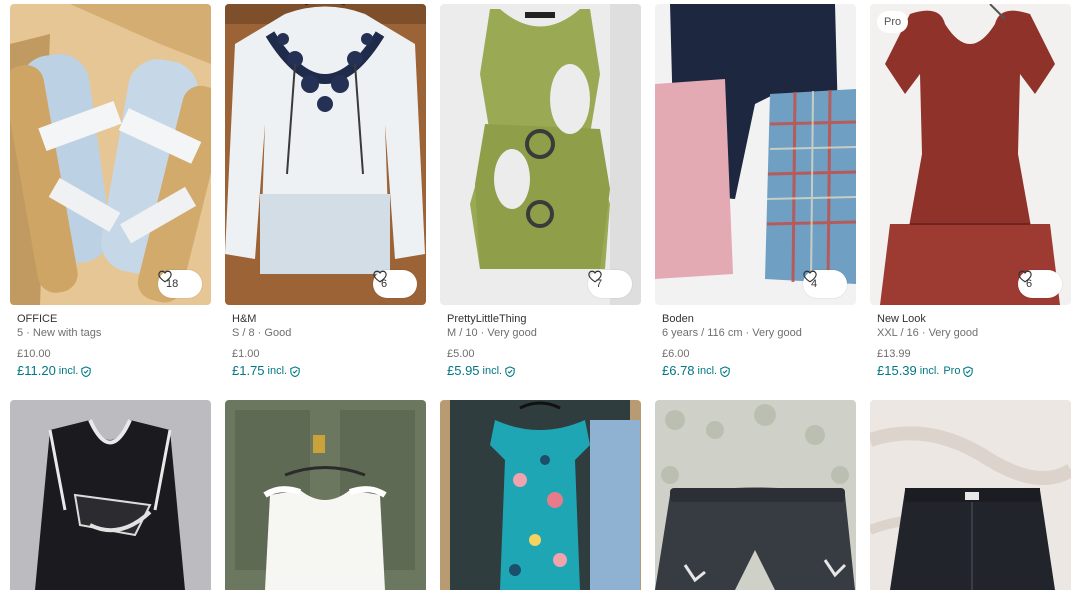  What do you see at coordinates (262, 333) in the screenshot?
I see `listing-size-condition: S / 8 · Good` at bounding box center [262, 333].